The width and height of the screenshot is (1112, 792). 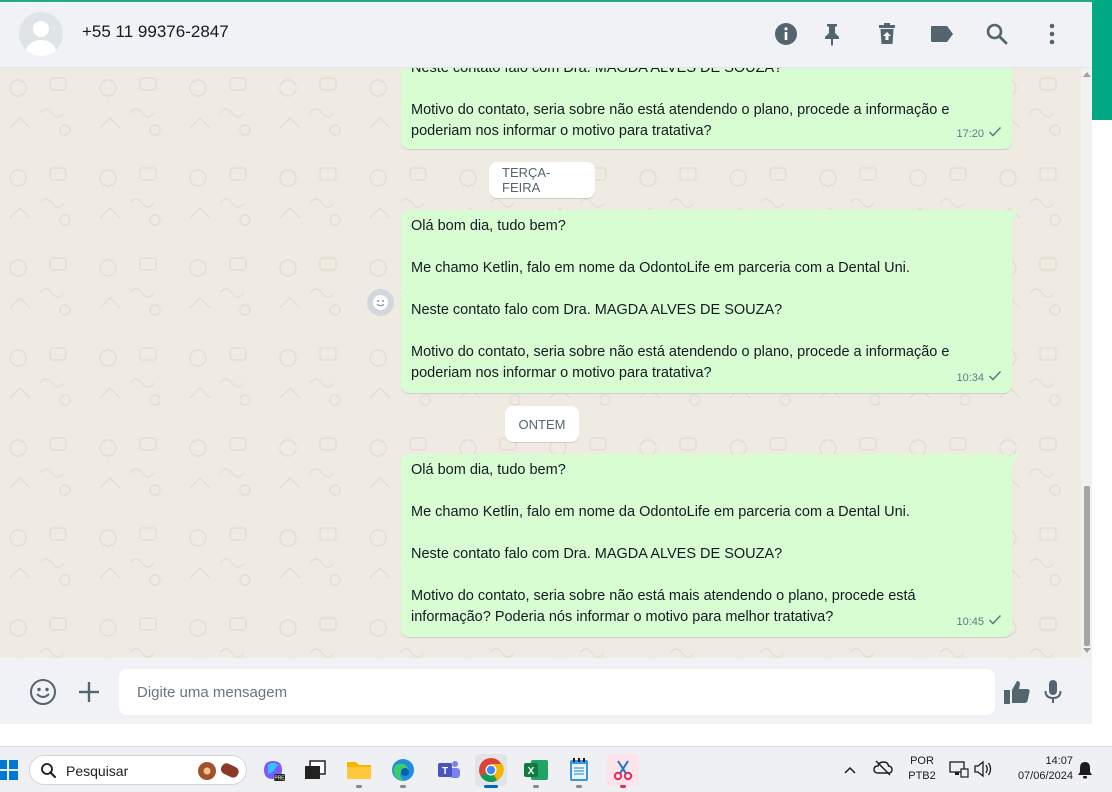 What do you see at coordinates (1085, 772) in the screenshot?
I see `notification-bell-icon` at bounding box center [1085, 772].